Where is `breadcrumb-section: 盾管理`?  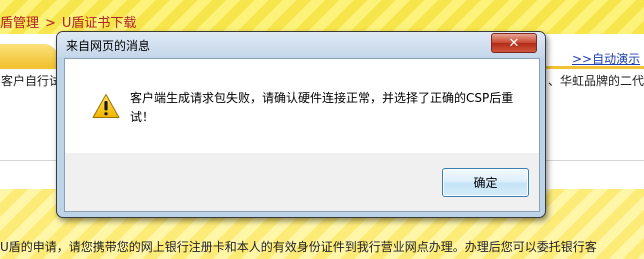
breadcrumb-section: 盾管理 is located at coordinates (19, 23).